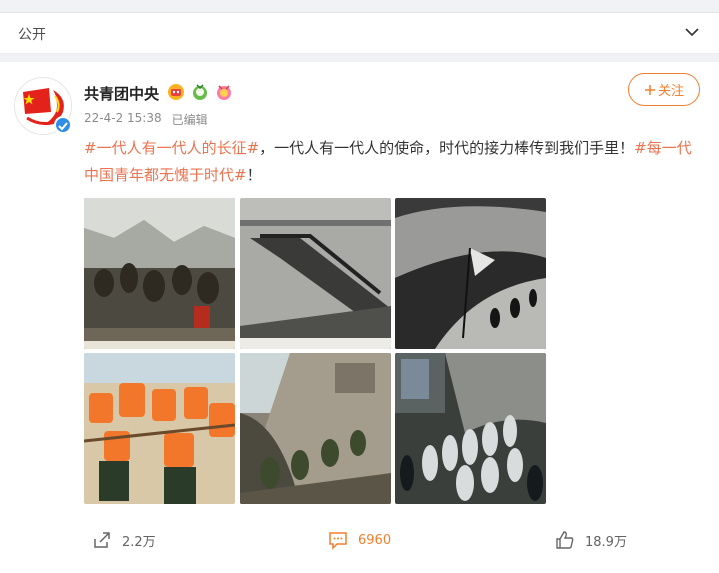  I want to click on user-badges, so click(200, 92).